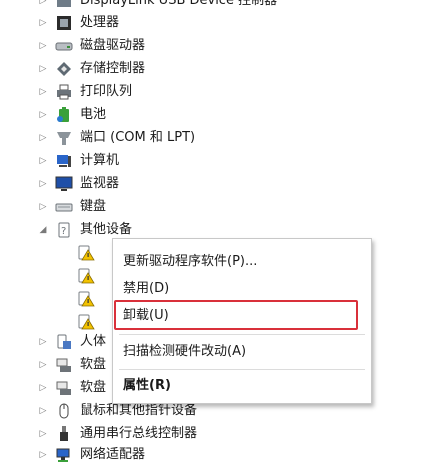  I want to click on tree-item-keyboard: ▷ 键盘, so click(212, 207).